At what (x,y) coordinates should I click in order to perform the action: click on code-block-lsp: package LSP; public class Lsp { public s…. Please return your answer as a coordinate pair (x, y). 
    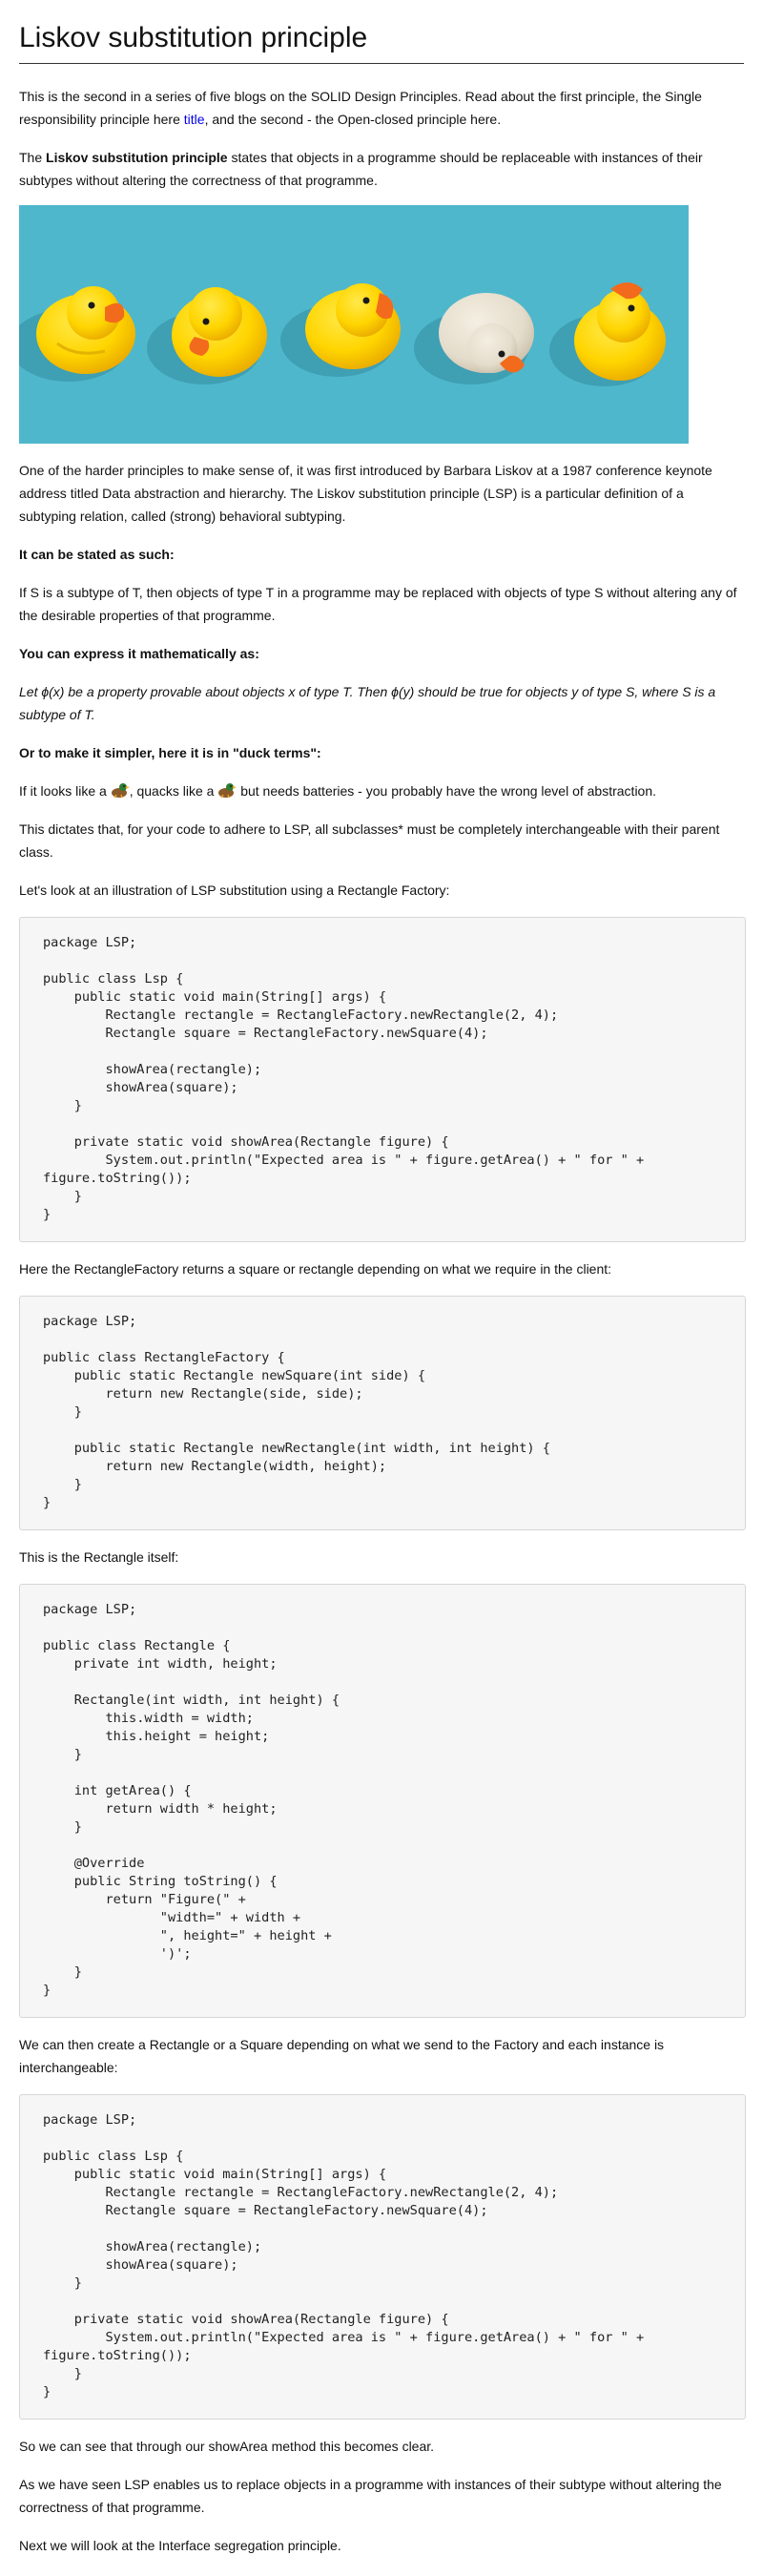
    Looking at the image, I should click on (382, 1079).